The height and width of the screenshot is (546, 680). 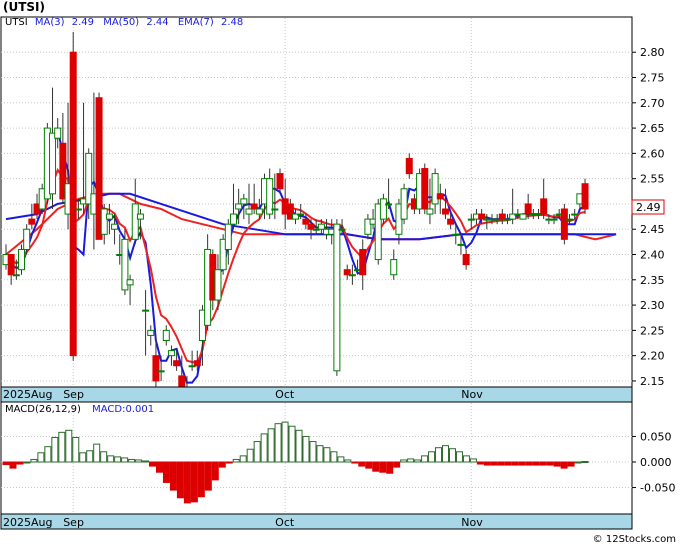 I want to click on macd-y-axis: 0.050 0.000 -0.050, so click(x=653, y=462).